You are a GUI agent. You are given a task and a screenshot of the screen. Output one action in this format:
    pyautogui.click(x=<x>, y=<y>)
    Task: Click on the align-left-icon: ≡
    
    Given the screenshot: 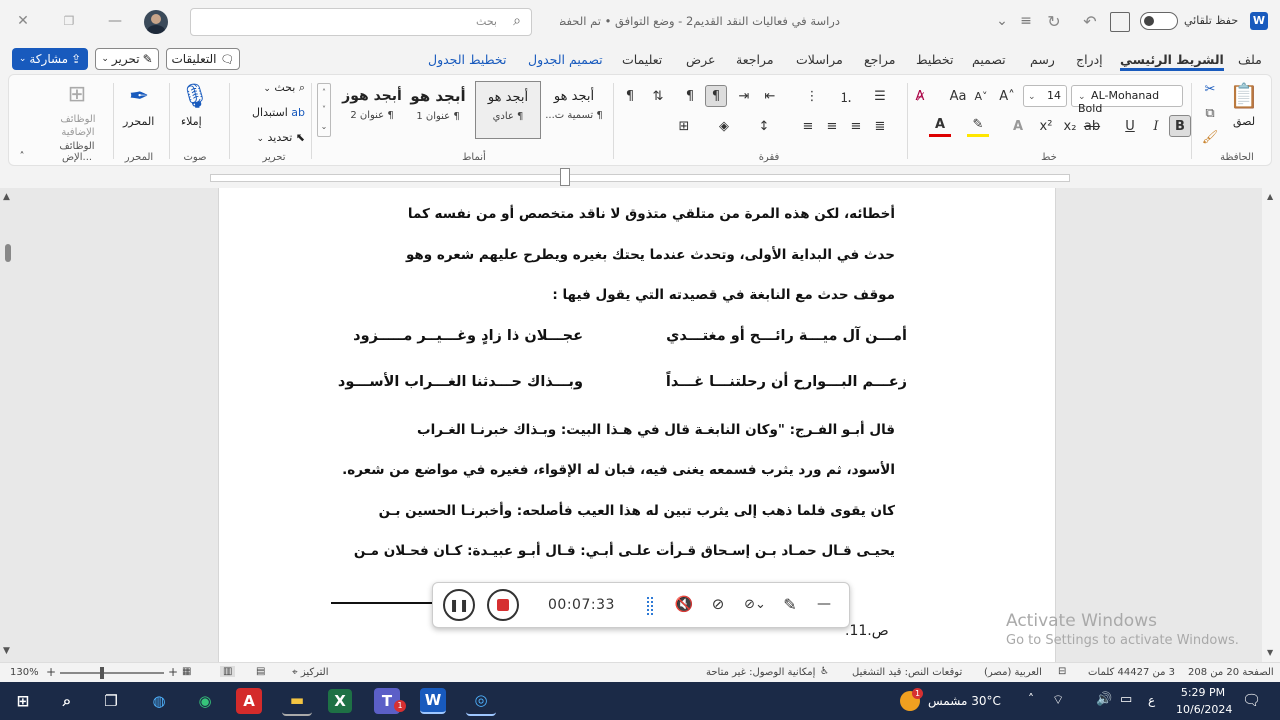 What is the action you would take?
    pyautogui.click(x=808, y=126)
    